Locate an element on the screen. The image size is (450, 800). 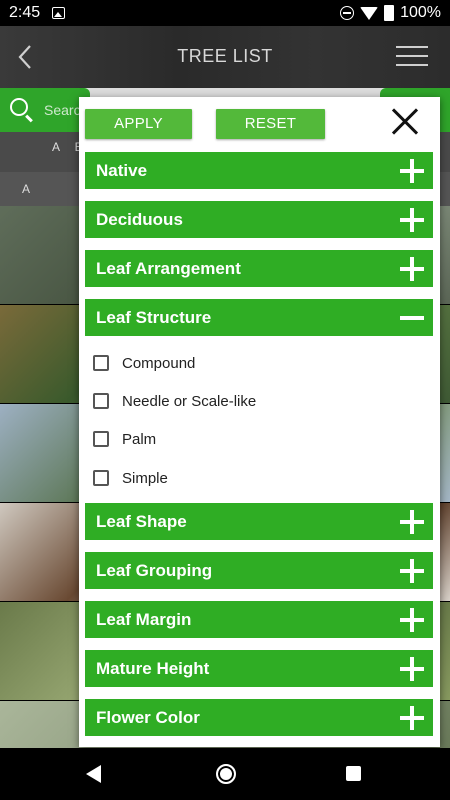
section-leaf-shape: Leaf Shape is located at coordinates (259, 521).